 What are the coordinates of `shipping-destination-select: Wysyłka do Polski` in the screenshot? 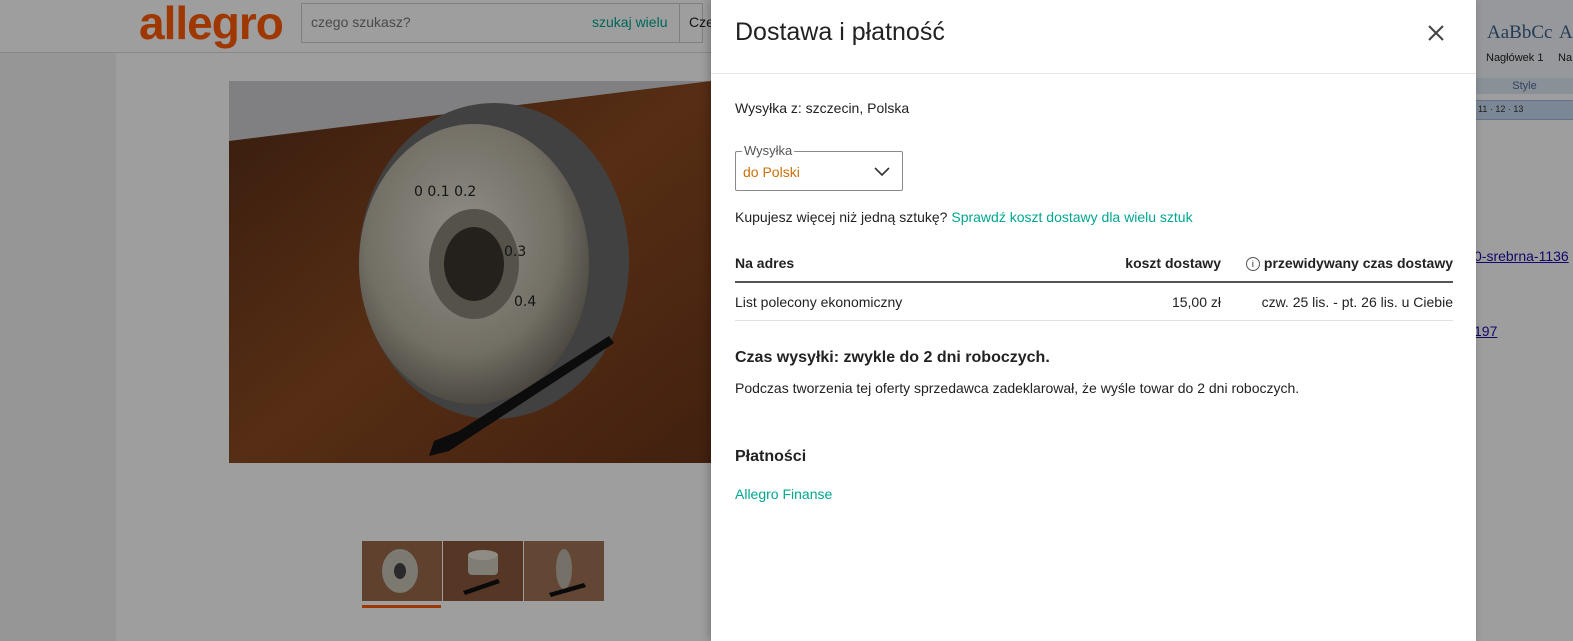 It's located at (819, 167).